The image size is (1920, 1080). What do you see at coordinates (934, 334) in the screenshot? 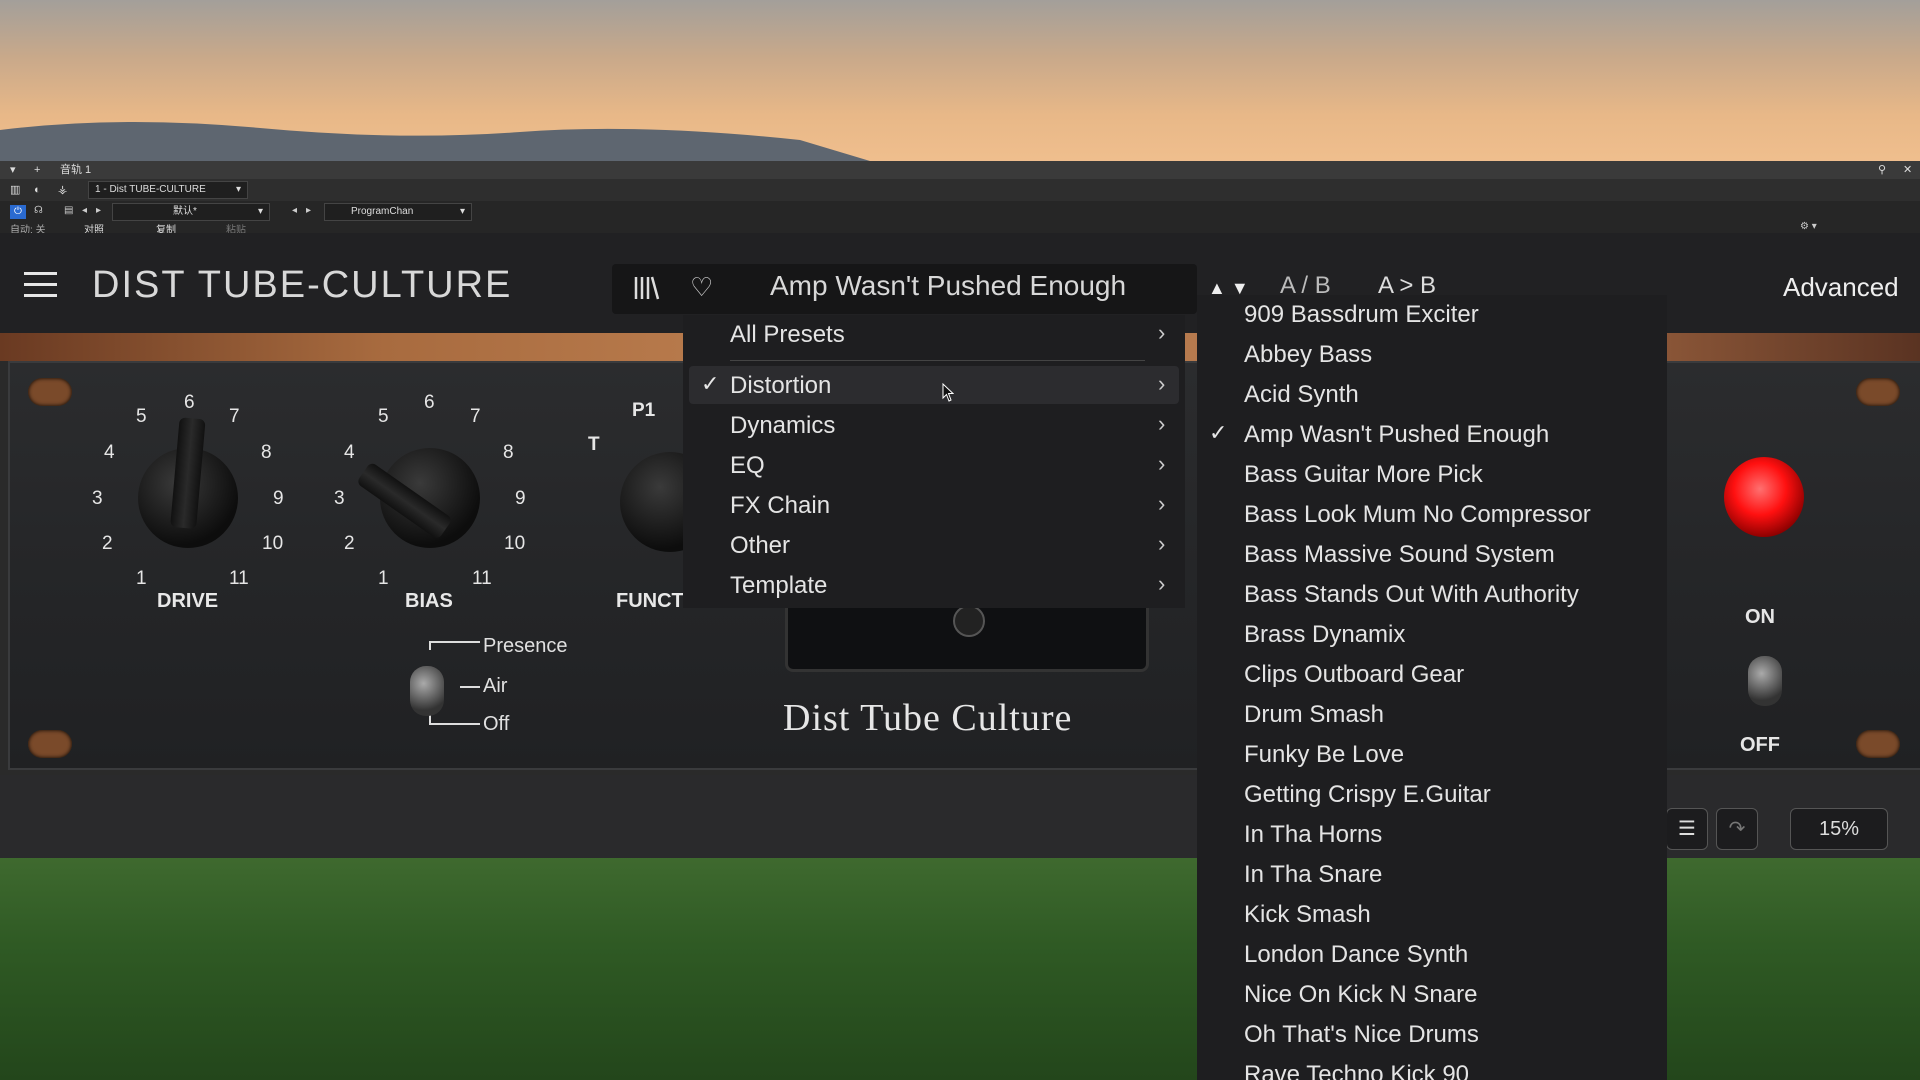
I see `menu-item-all-presets: All Presets ›` at bounding box center [934, 334].